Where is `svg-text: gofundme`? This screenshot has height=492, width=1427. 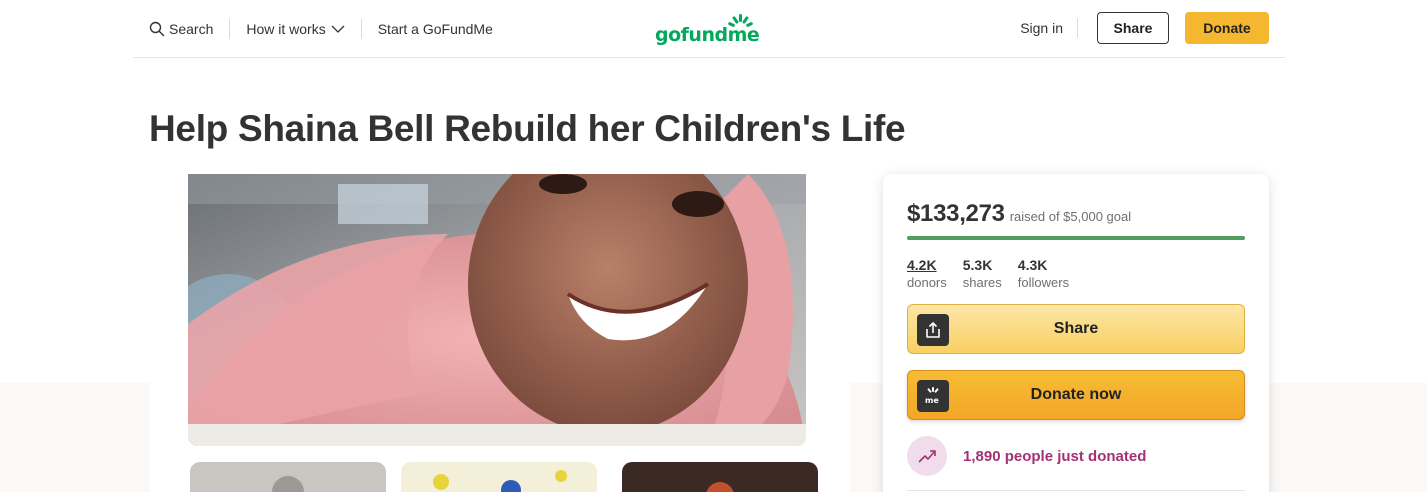 svg-text: gofundme is located at coordinates (707, 35).